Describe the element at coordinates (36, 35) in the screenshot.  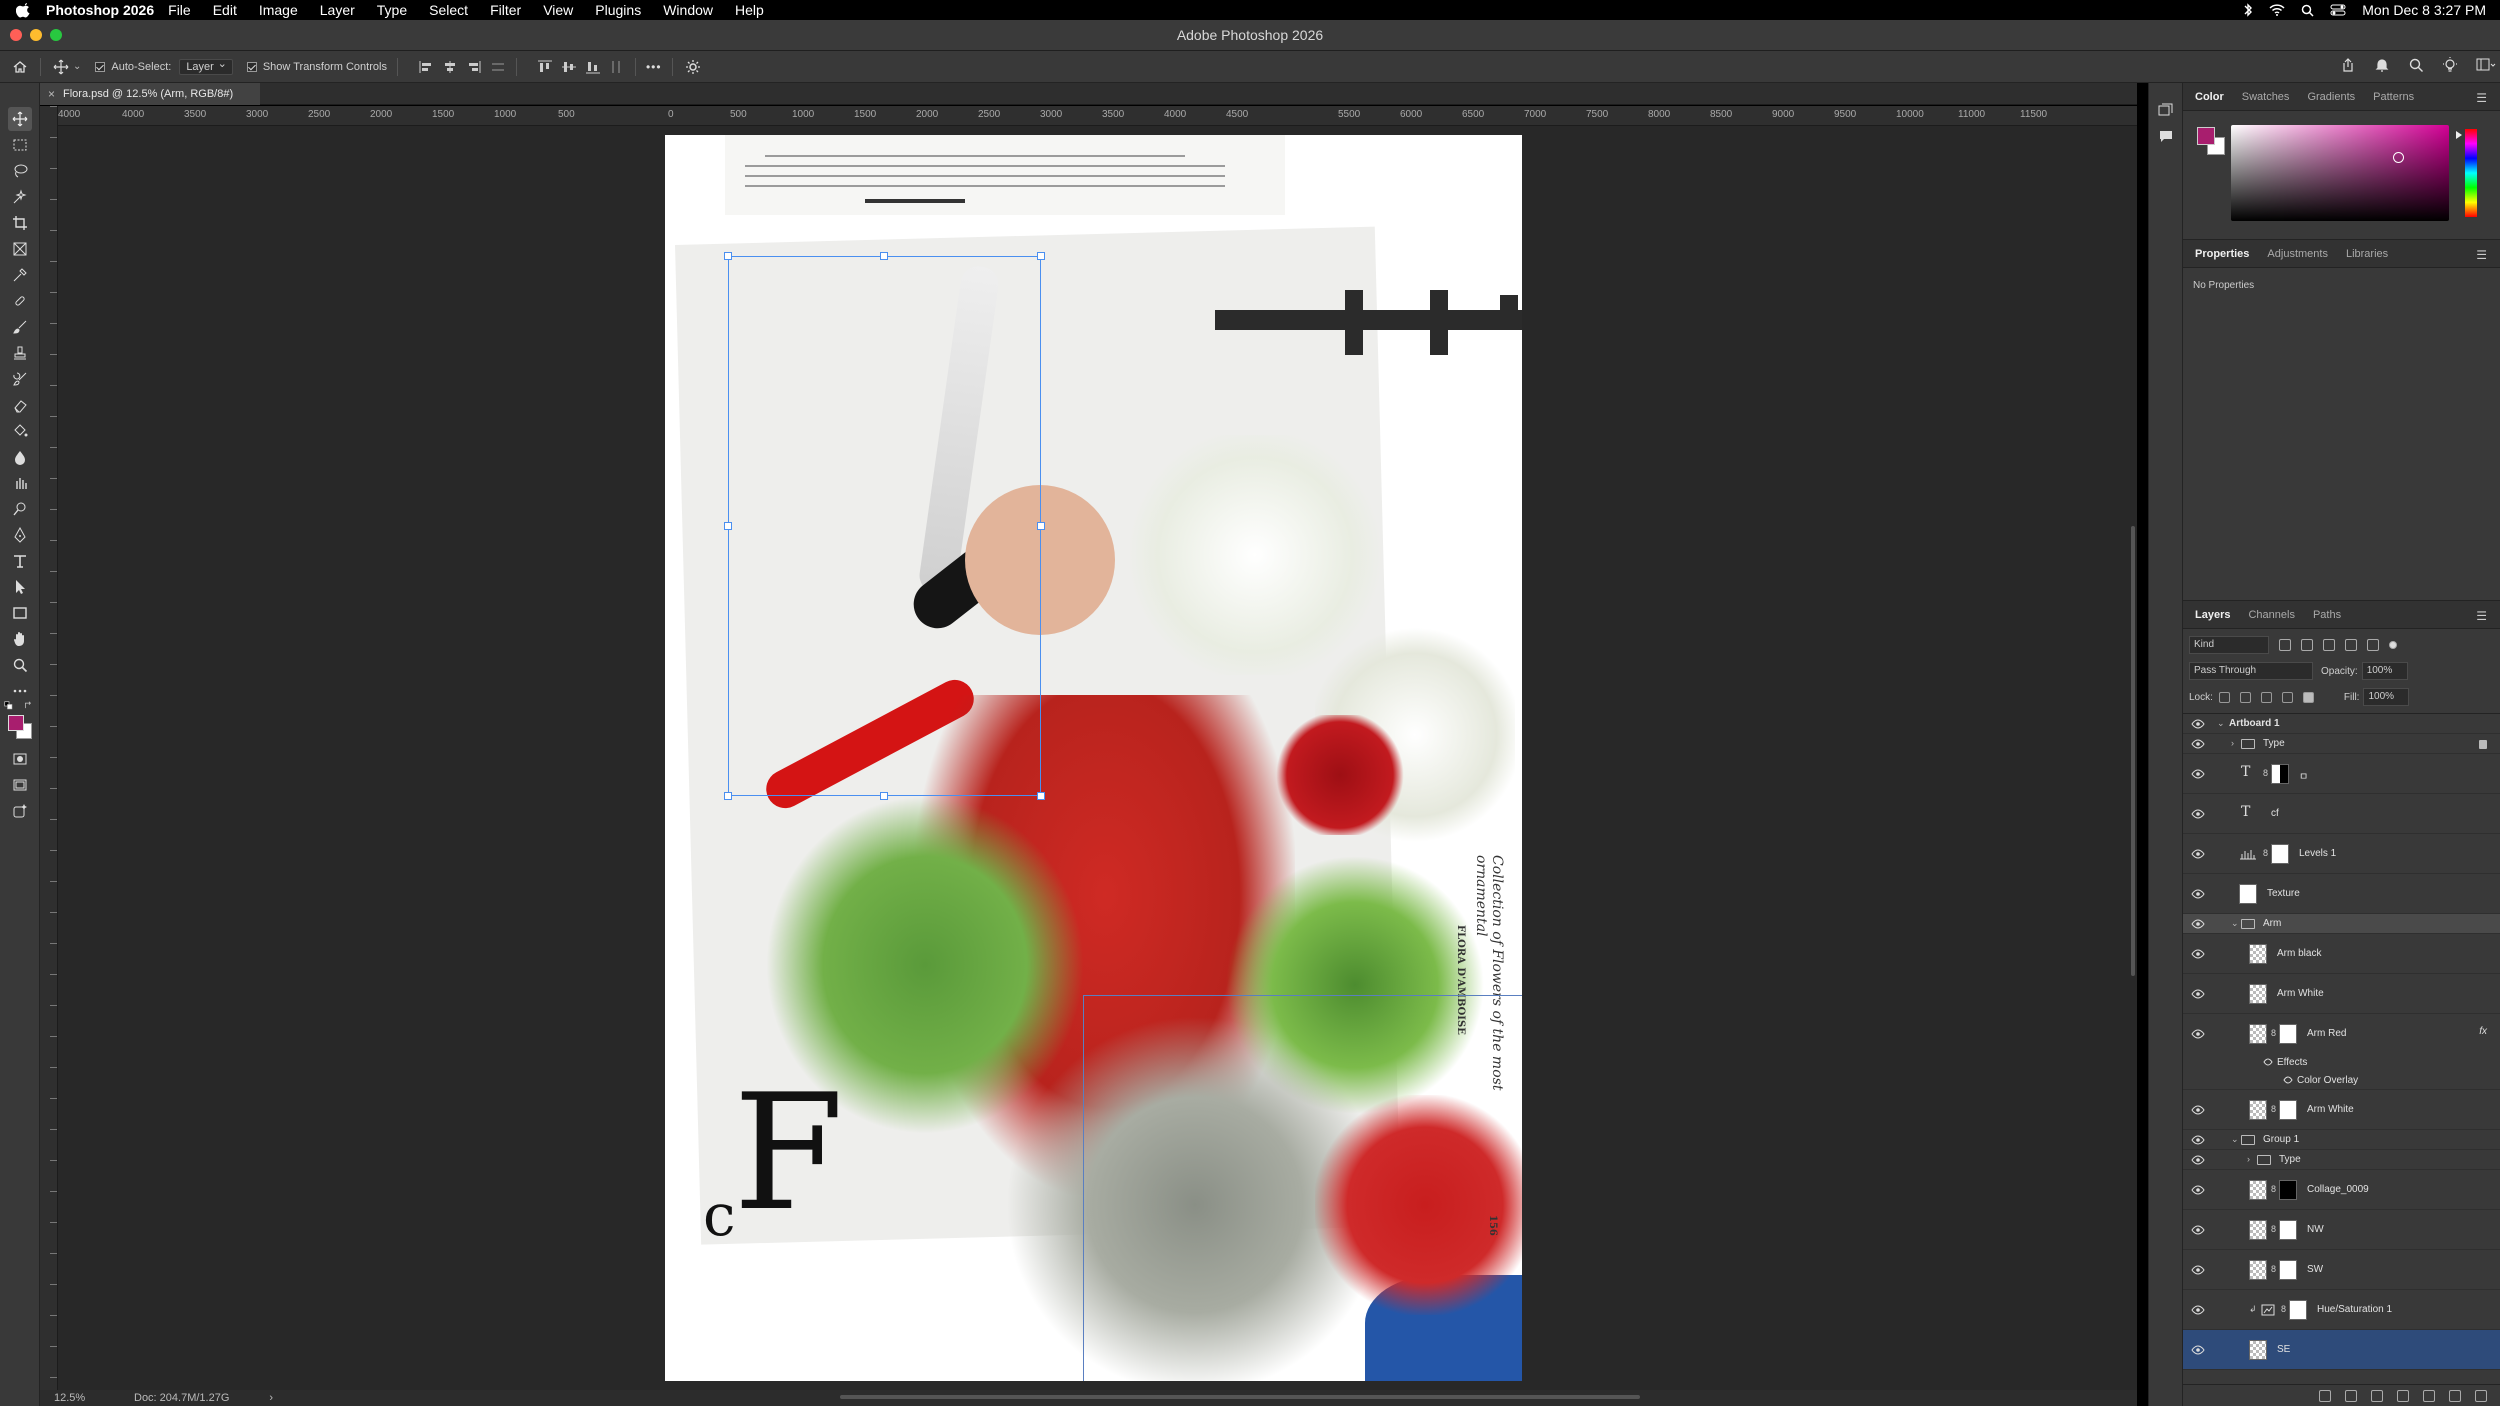
I see `minimize-window-button` at that location.